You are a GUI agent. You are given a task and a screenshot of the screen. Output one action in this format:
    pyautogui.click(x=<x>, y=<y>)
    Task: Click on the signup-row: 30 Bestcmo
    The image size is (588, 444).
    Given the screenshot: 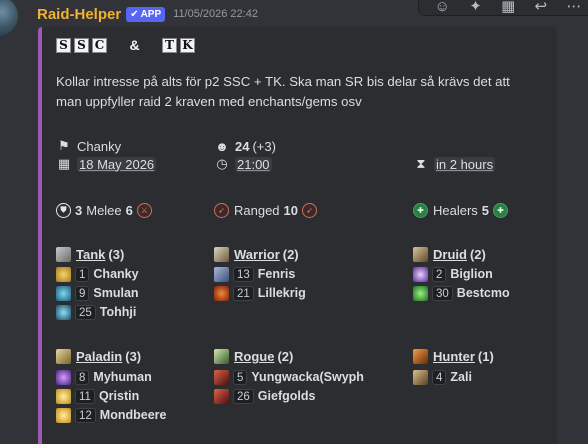 What is the action you would take?
    pyautogui.click(x=461, y=293)
    